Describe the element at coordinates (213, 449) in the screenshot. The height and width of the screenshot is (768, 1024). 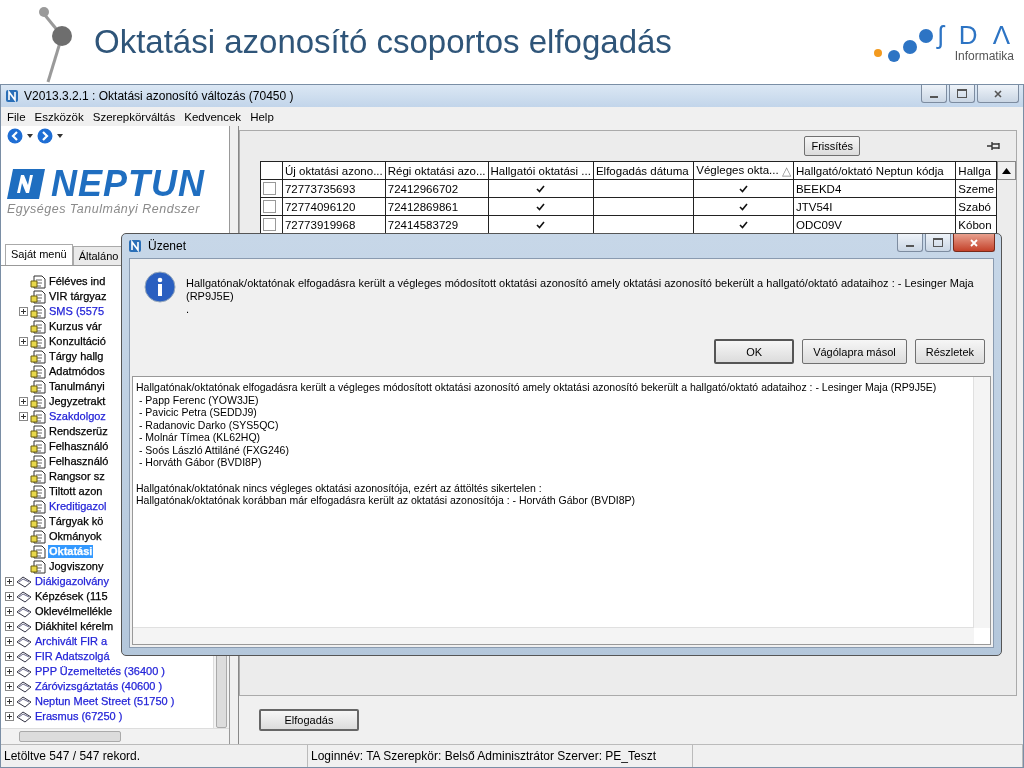
I see `details-line: - Soós László Attiláné (FXG246)` at that location.